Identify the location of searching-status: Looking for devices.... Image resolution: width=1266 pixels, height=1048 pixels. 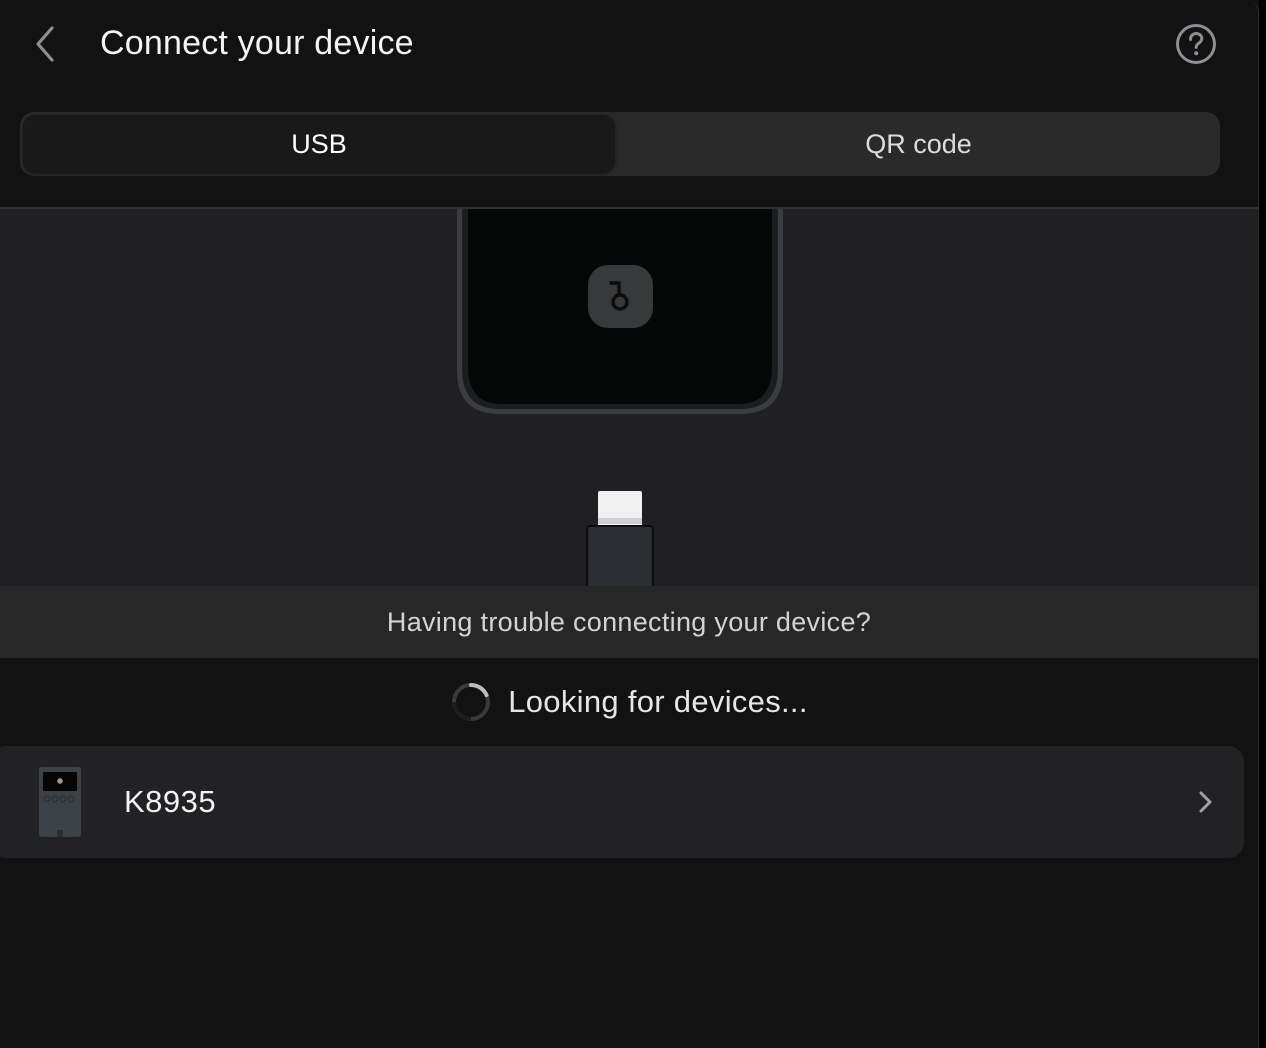
(629, 702).